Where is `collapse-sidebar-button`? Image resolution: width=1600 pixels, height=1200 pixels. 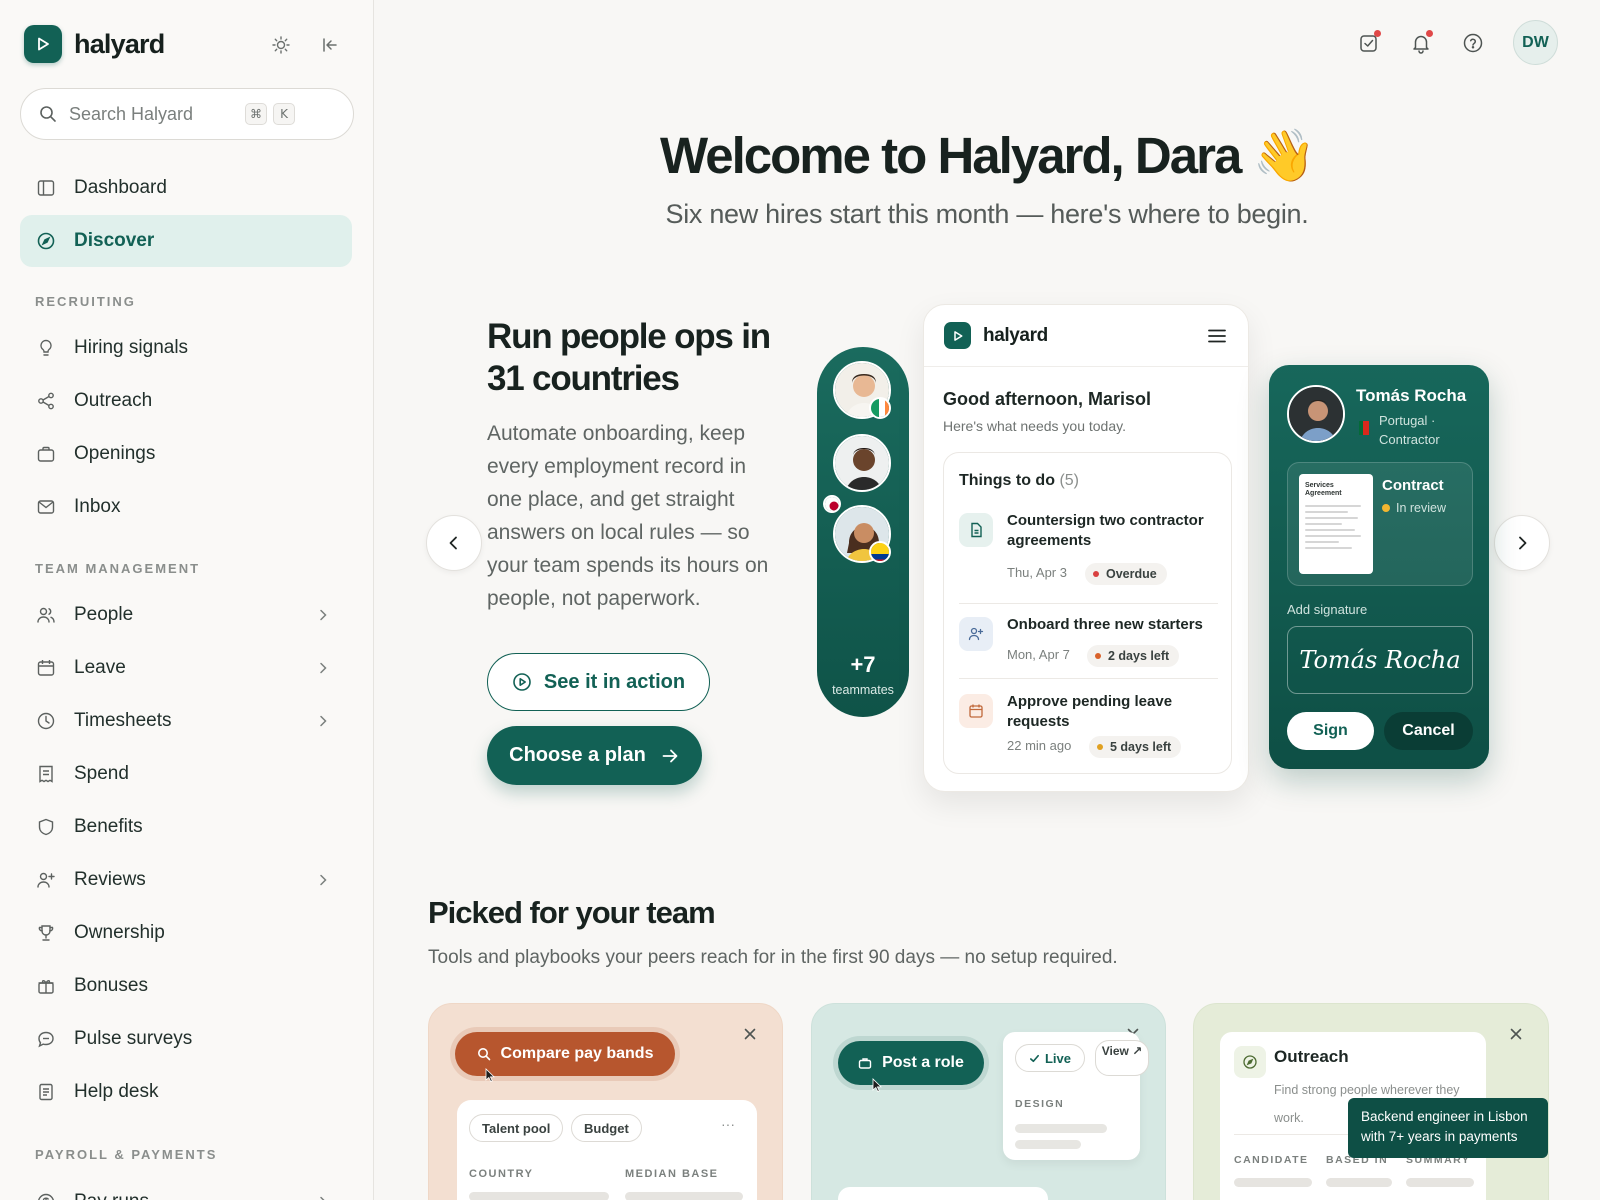
collapse-sidebar-button is located at coordinates (330, 45).